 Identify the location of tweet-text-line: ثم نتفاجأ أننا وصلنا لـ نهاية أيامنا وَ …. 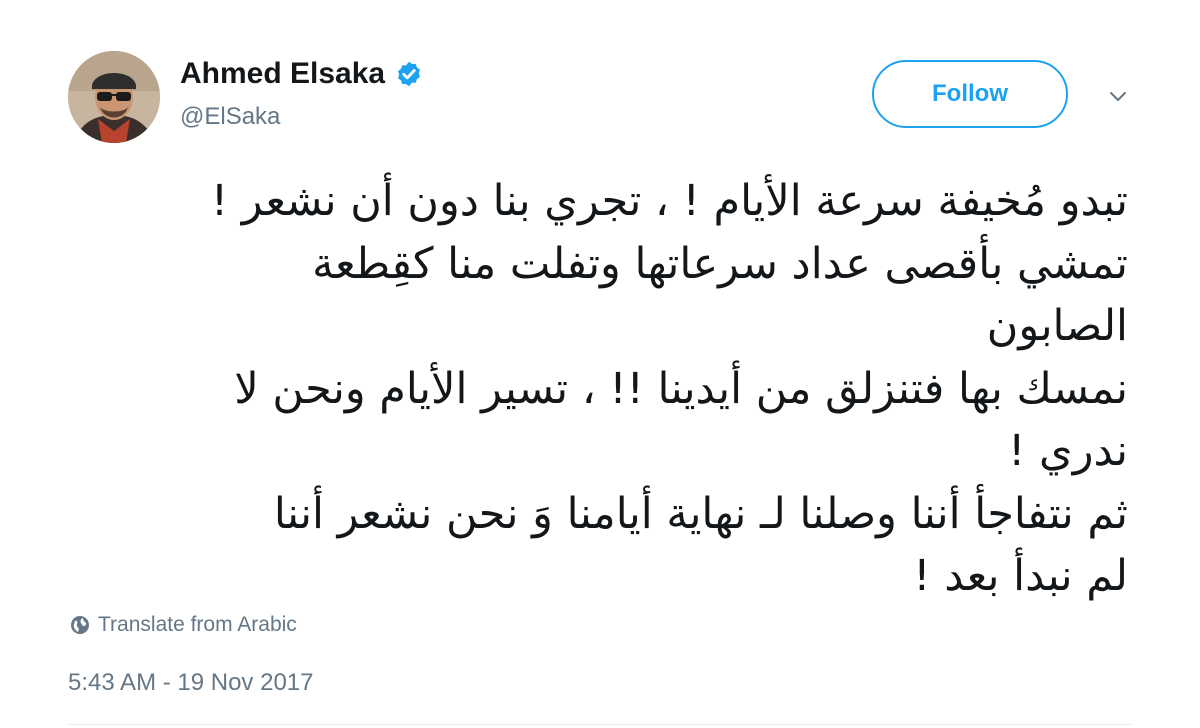
(700, 513).